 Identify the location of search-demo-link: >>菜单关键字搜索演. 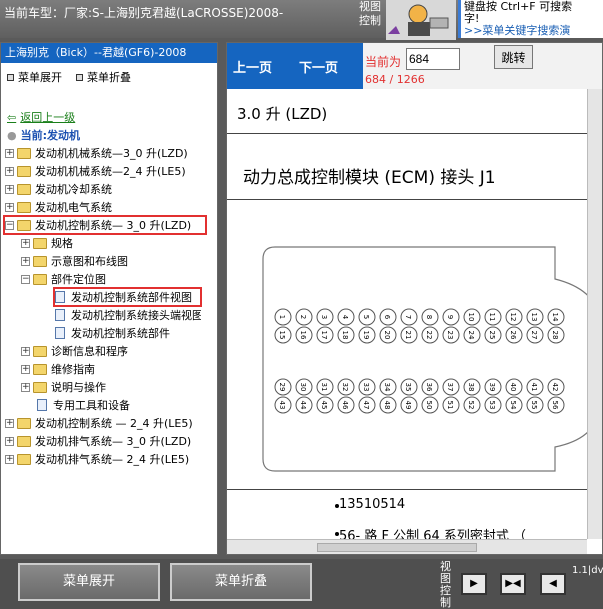
(532, 31).